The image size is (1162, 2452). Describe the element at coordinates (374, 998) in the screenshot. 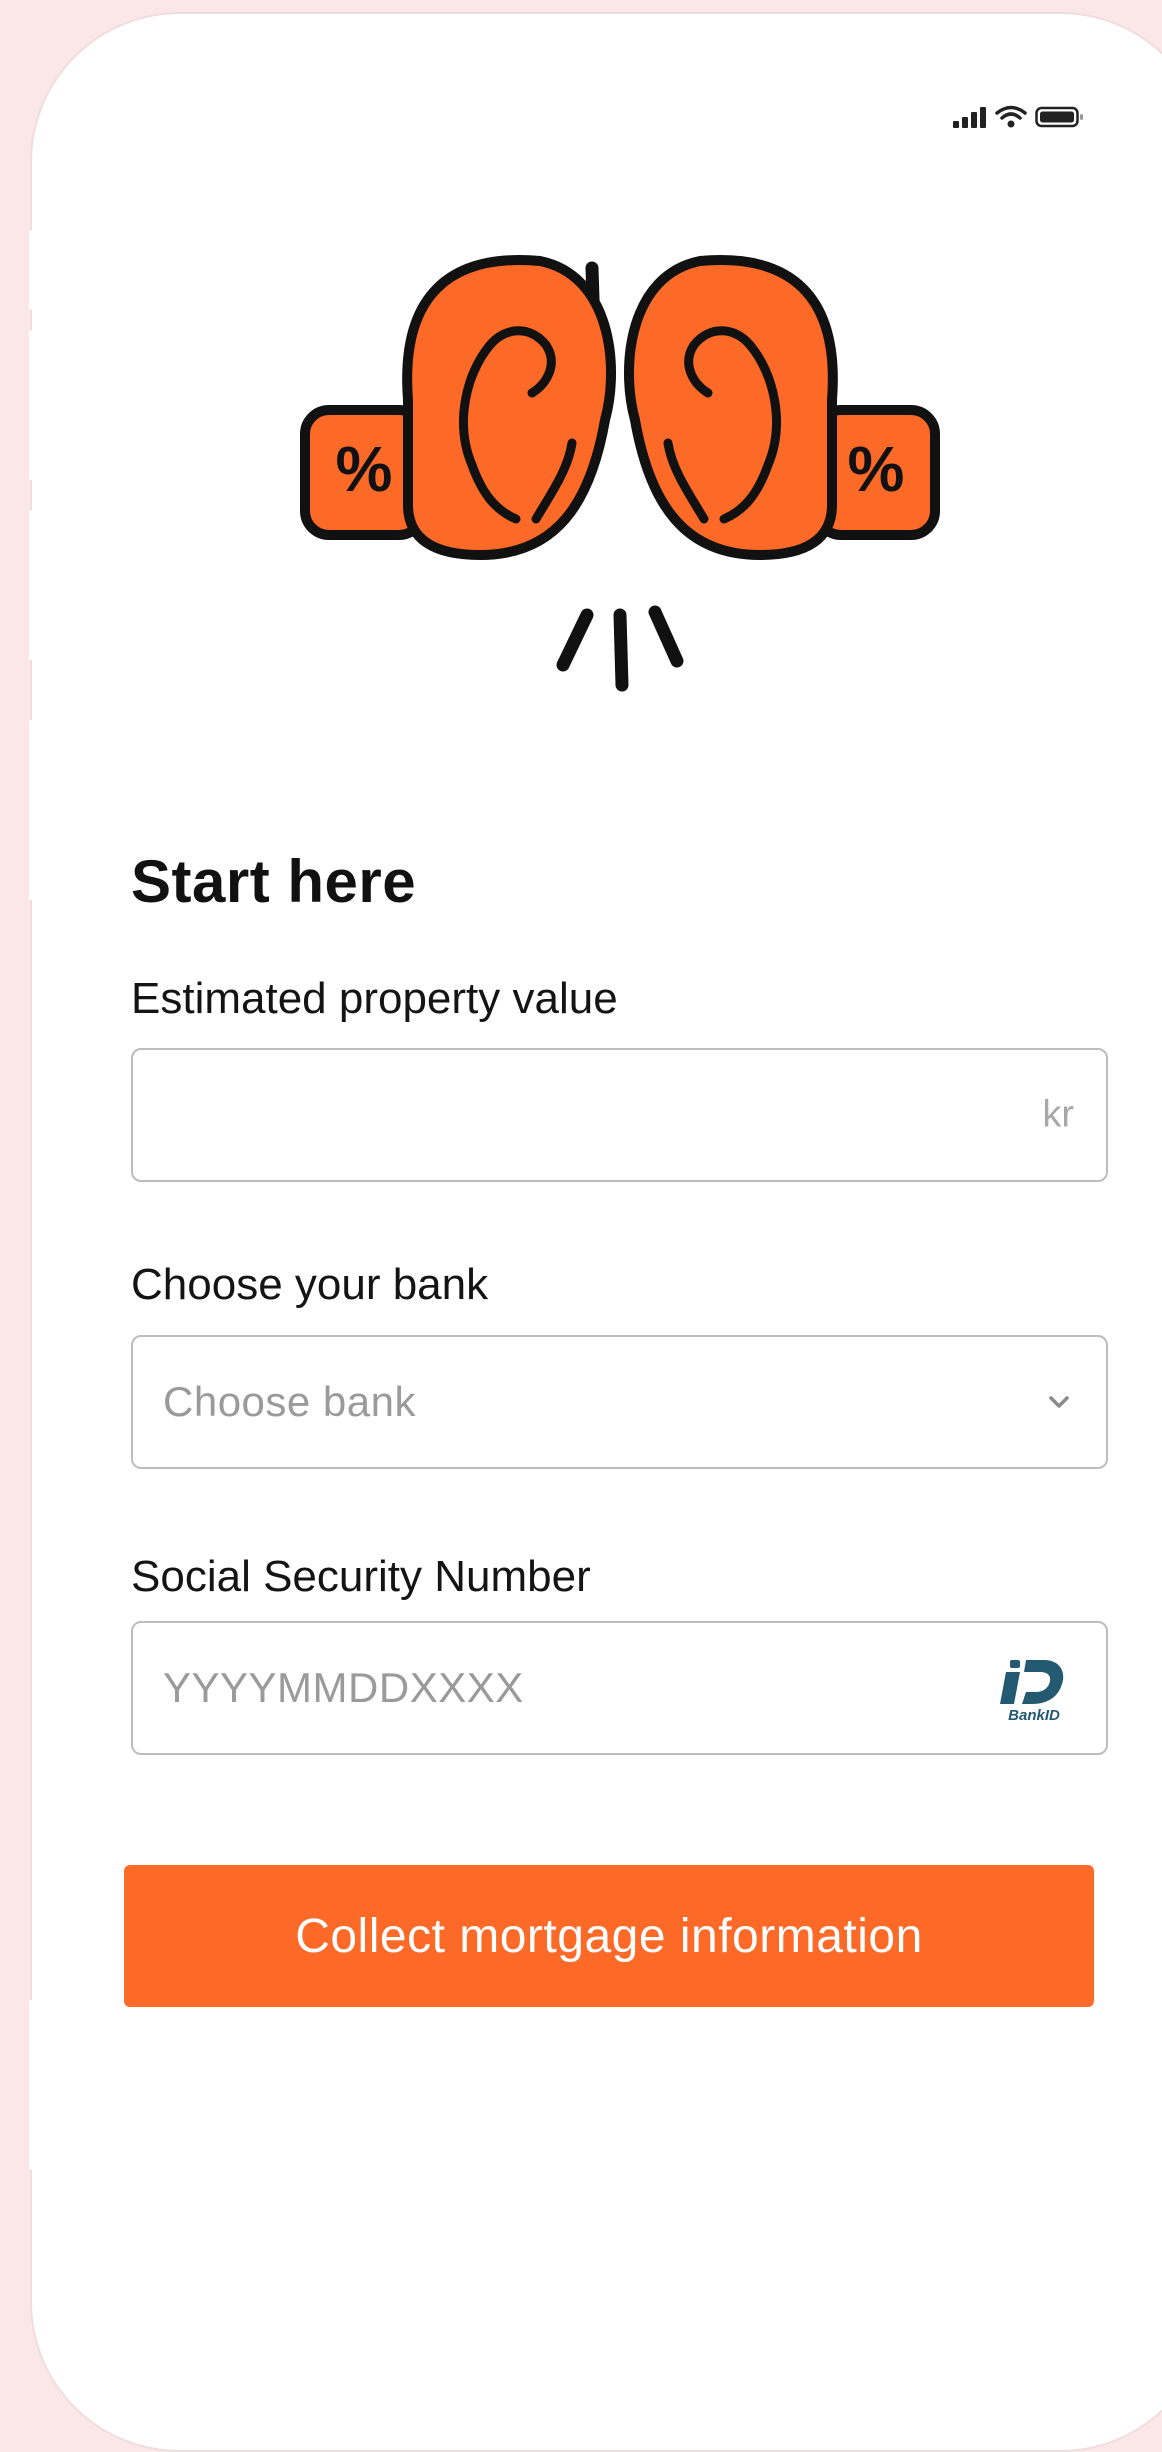

I see `property-value-label: Estimated property value` at that location.